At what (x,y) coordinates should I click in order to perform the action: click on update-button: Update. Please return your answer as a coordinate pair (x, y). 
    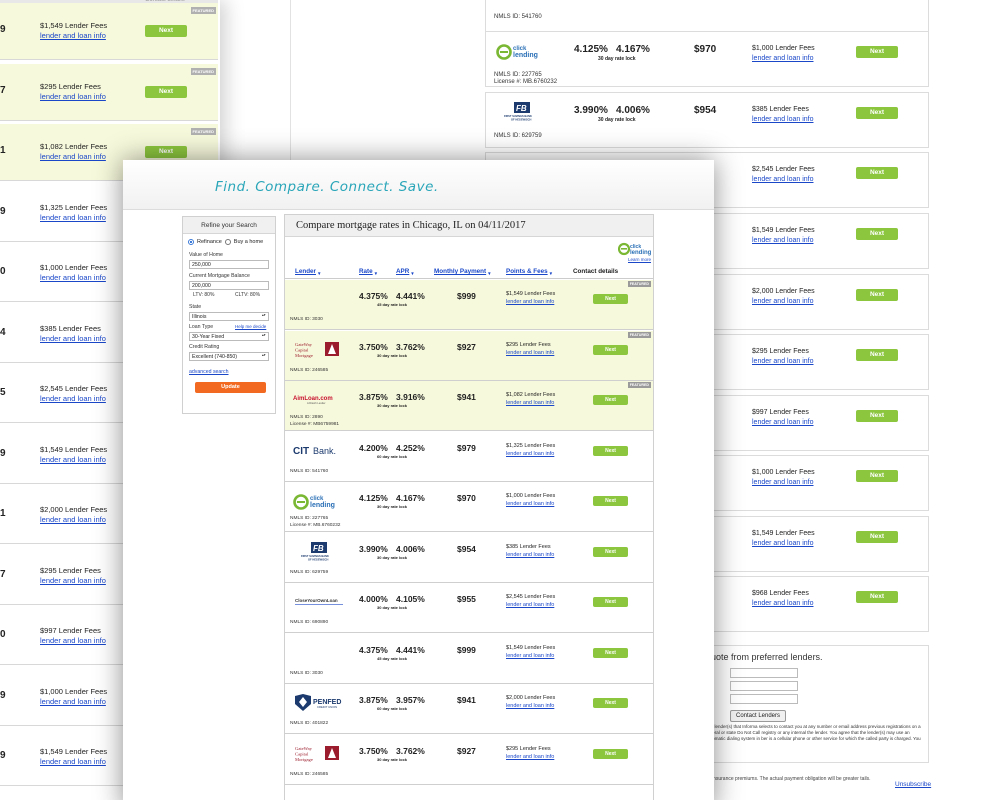
    Looking at the image, I should click on (230, 387).